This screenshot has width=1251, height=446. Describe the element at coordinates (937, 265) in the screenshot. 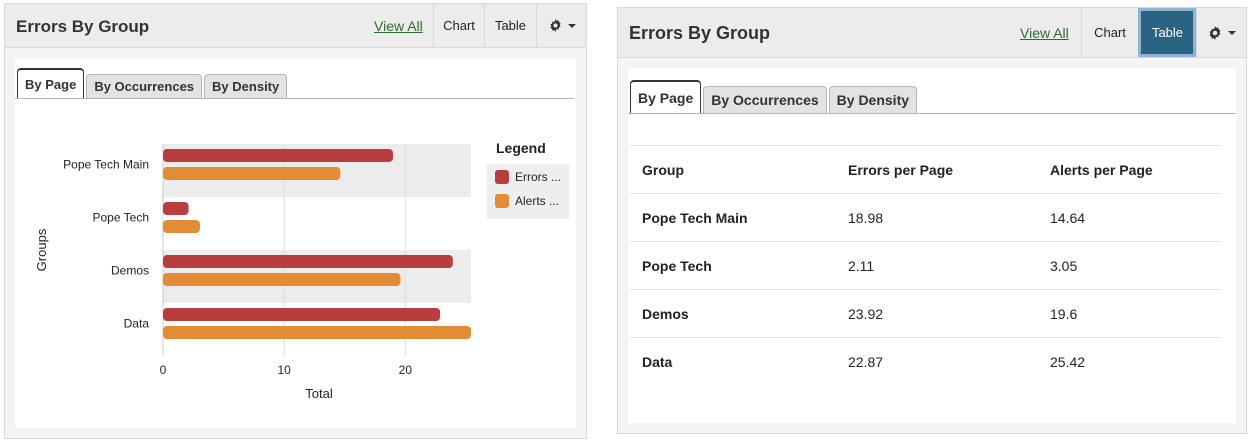

I see `cell-errors: 2.11` at that location.